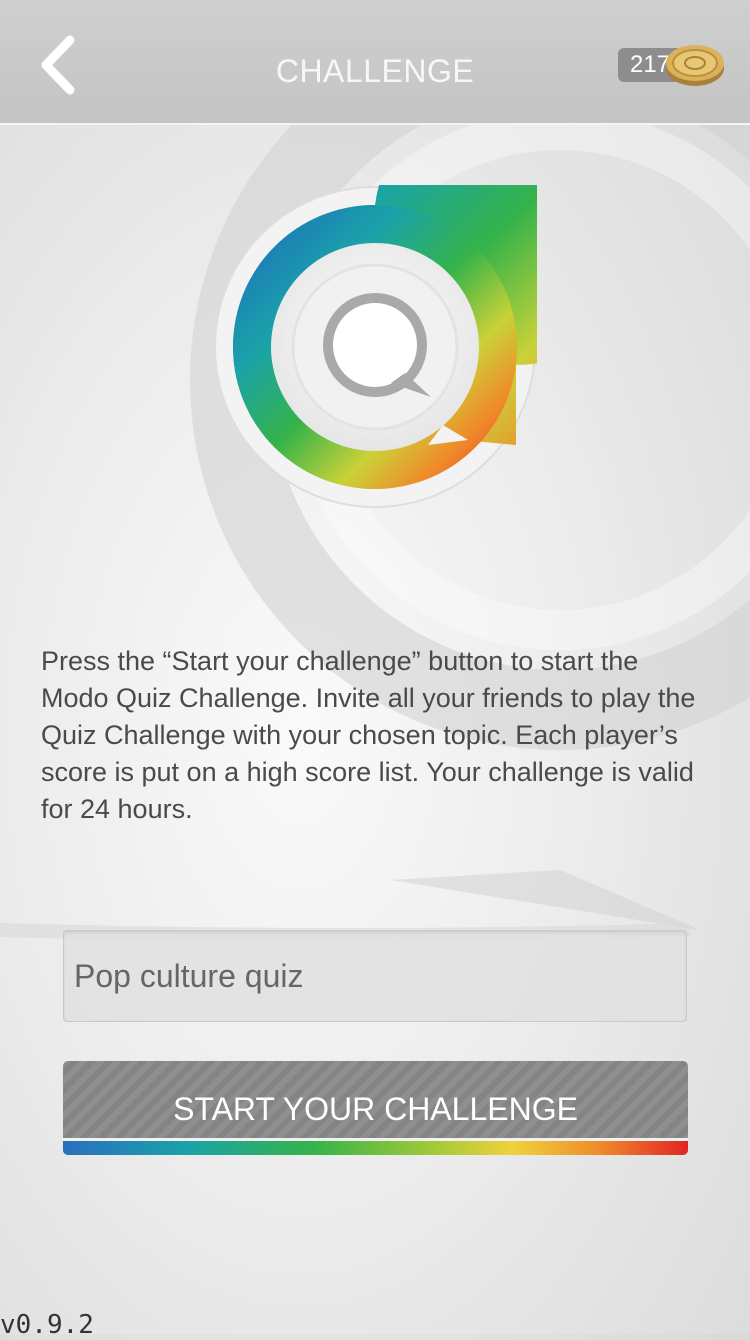 This screenshot has height=1340, width=750. I want to click on start-challenge-button: START YOUR CHALLENGE, so click(375, 1108).